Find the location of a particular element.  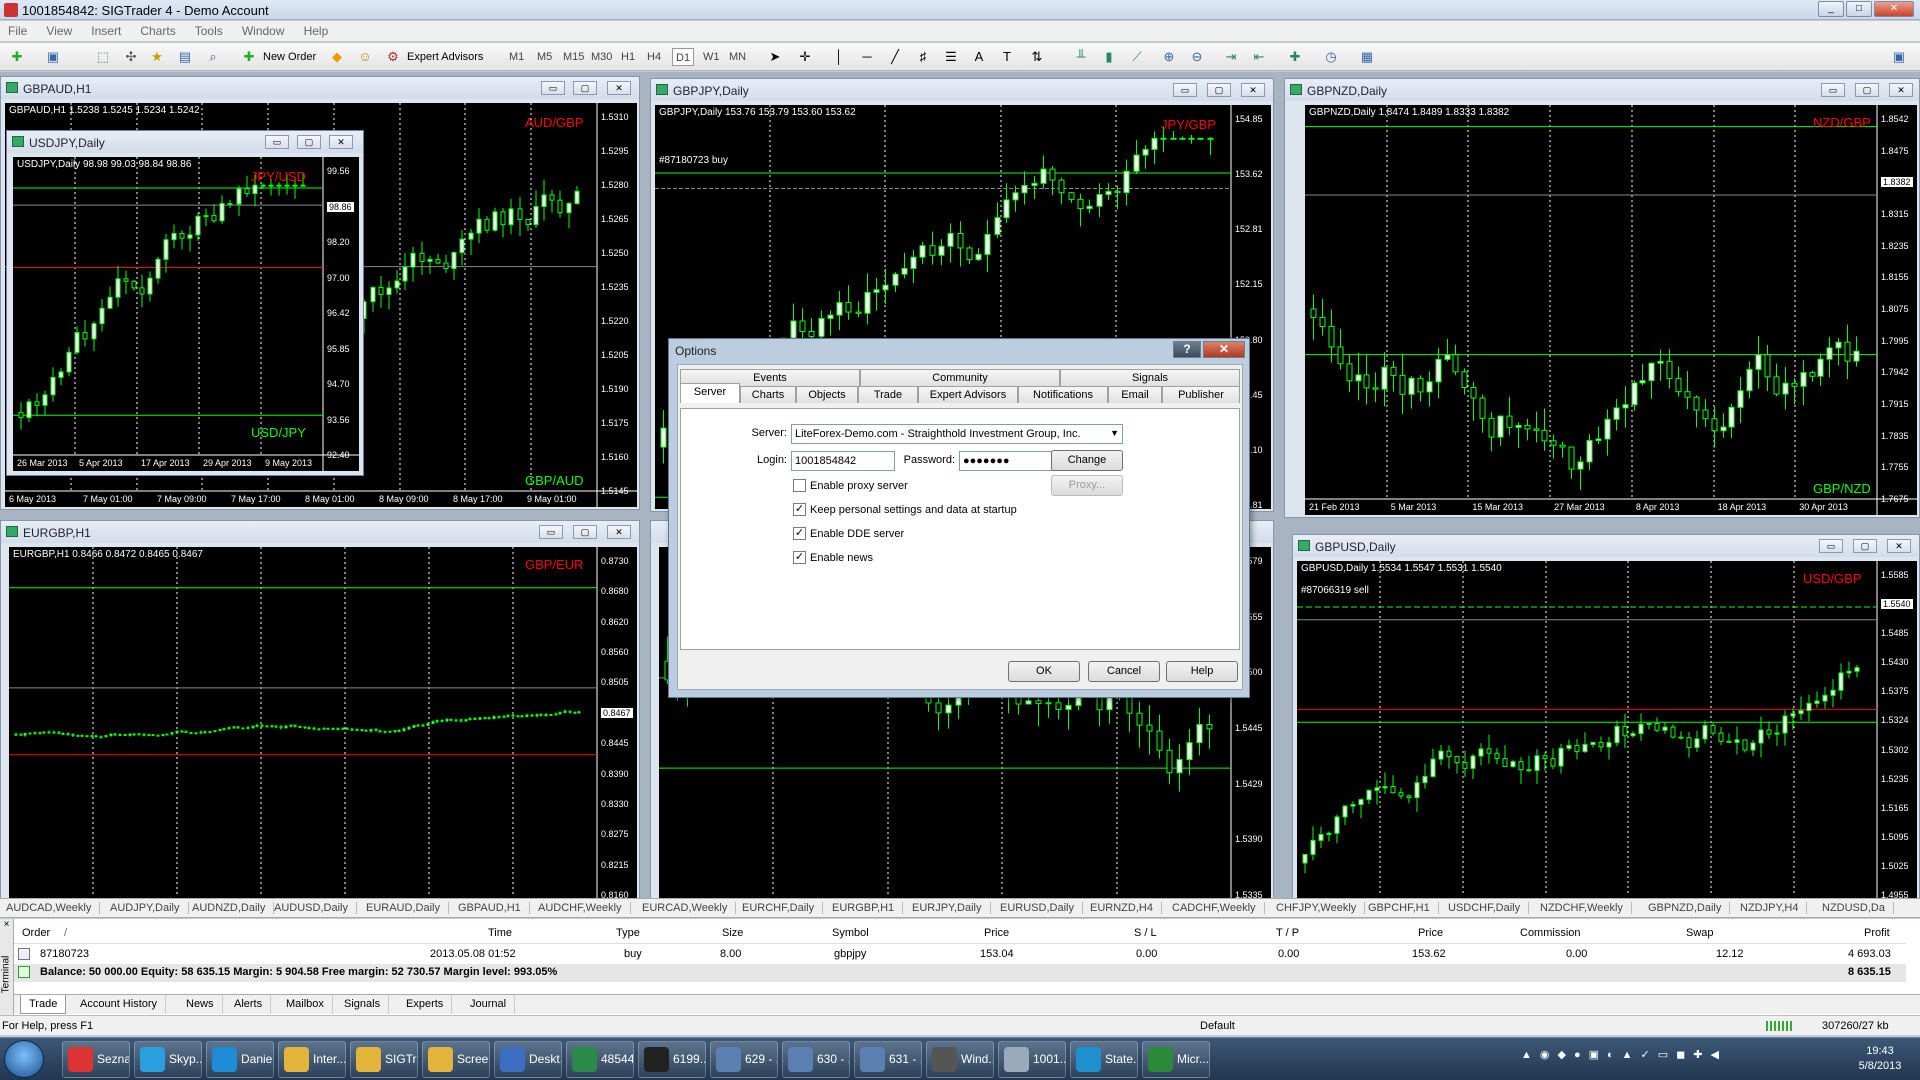

change-button: Change is located at coordinates (1087, 460).